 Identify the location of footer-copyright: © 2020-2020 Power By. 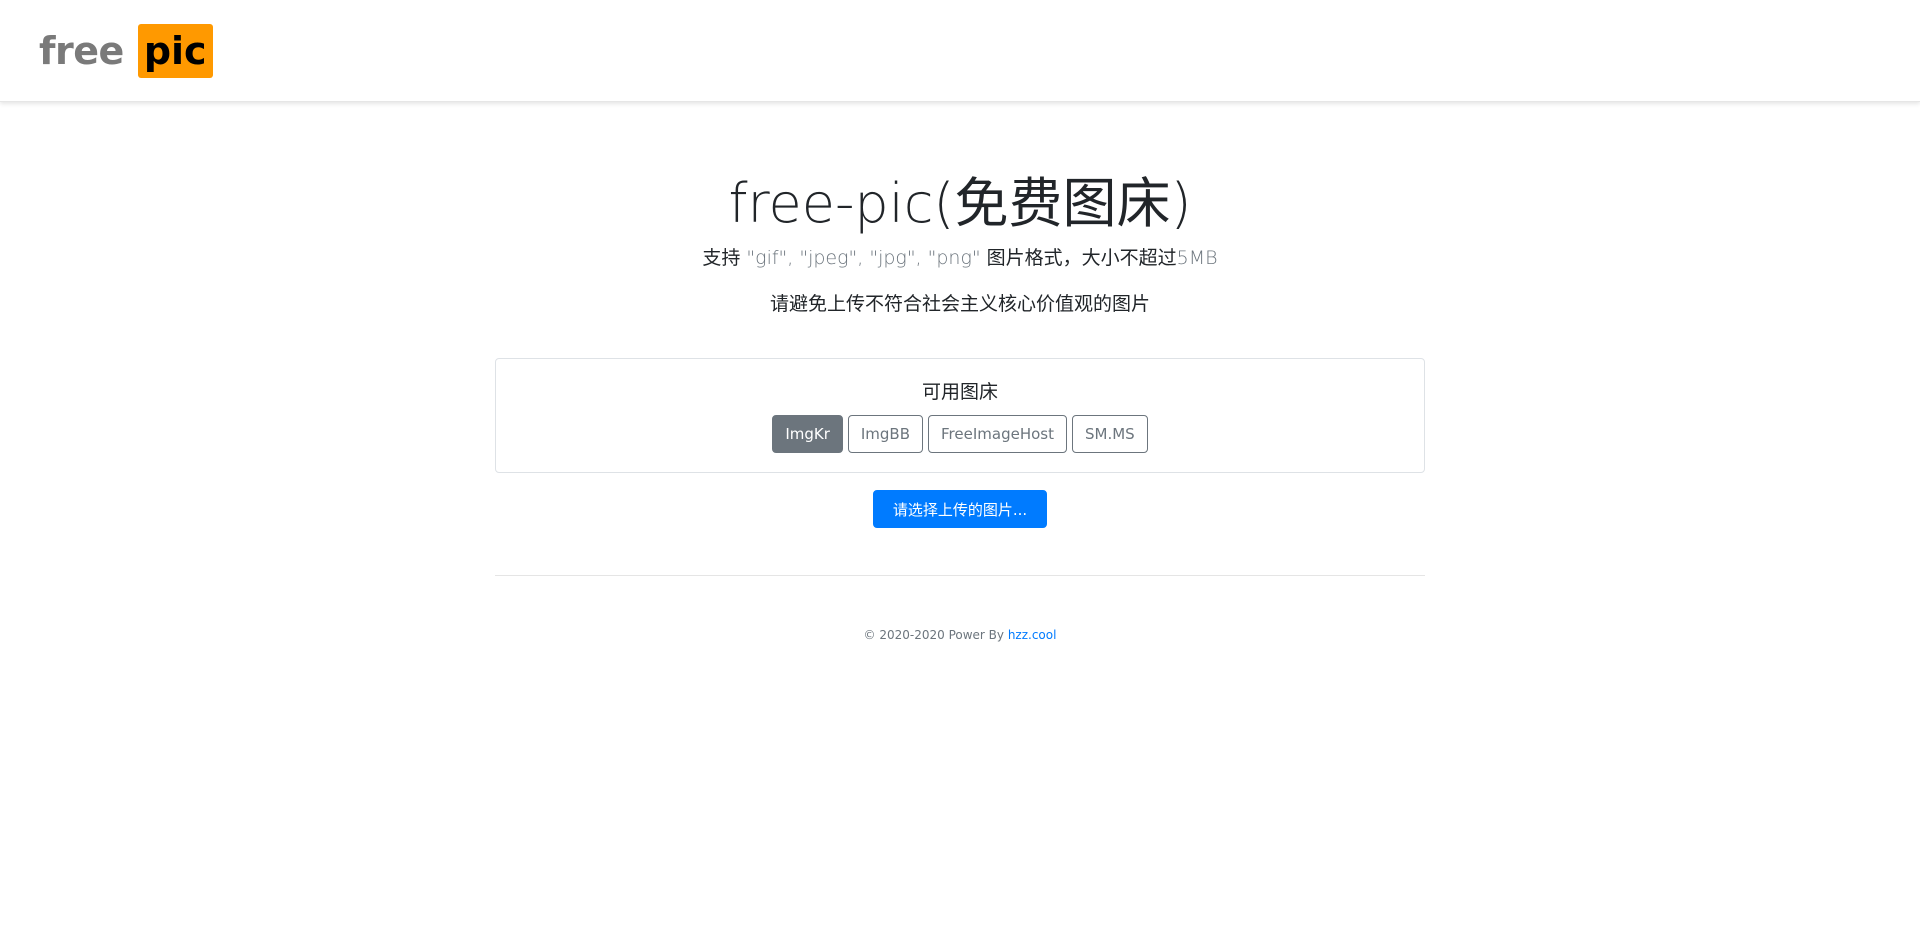
(935, 635).